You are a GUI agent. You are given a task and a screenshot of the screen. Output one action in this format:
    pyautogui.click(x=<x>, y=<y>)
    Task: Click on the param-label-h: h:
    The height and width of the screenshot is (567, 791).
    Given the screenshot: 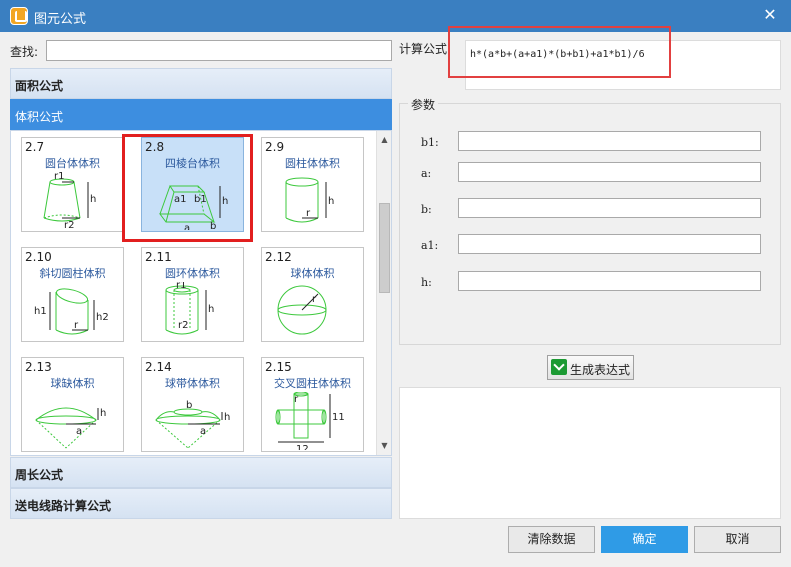 What is the action you would take?
    pyautogui.click(x=426, y=282)
    